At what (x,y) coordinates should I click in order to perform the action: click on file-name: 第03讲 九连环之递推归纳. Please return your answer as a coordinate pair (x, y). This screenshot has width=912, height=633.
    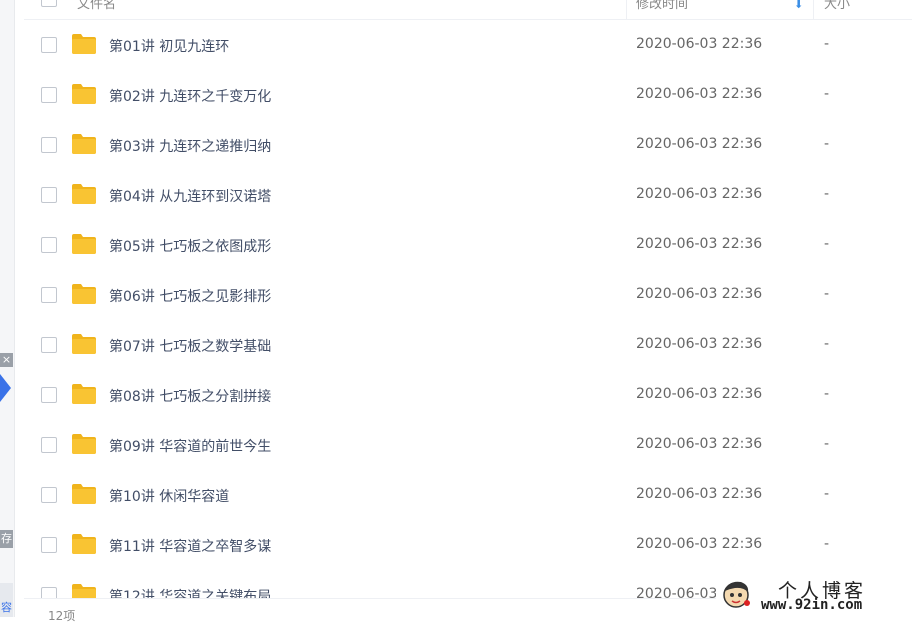
    Looking at the image, I should click on (190, 146).